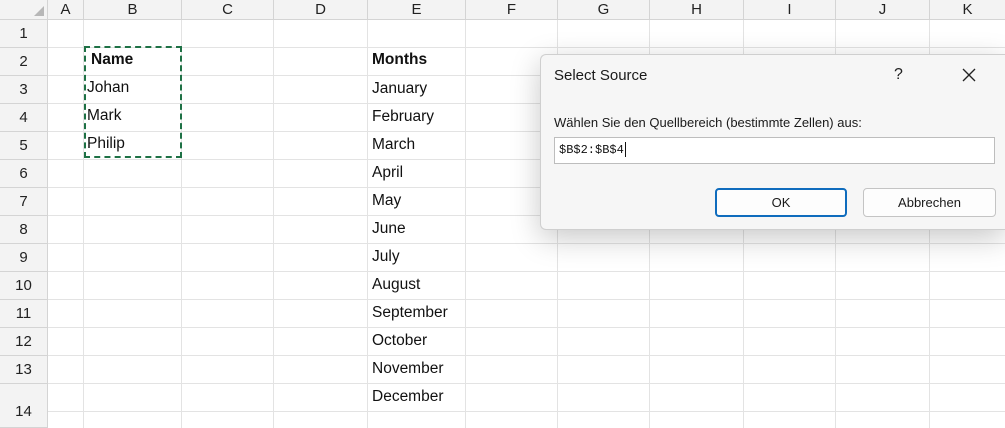  What do you see at coordinates (66, 10) in the screenshot?
I see `column-header-a: A` at bounding box center [66, 10].